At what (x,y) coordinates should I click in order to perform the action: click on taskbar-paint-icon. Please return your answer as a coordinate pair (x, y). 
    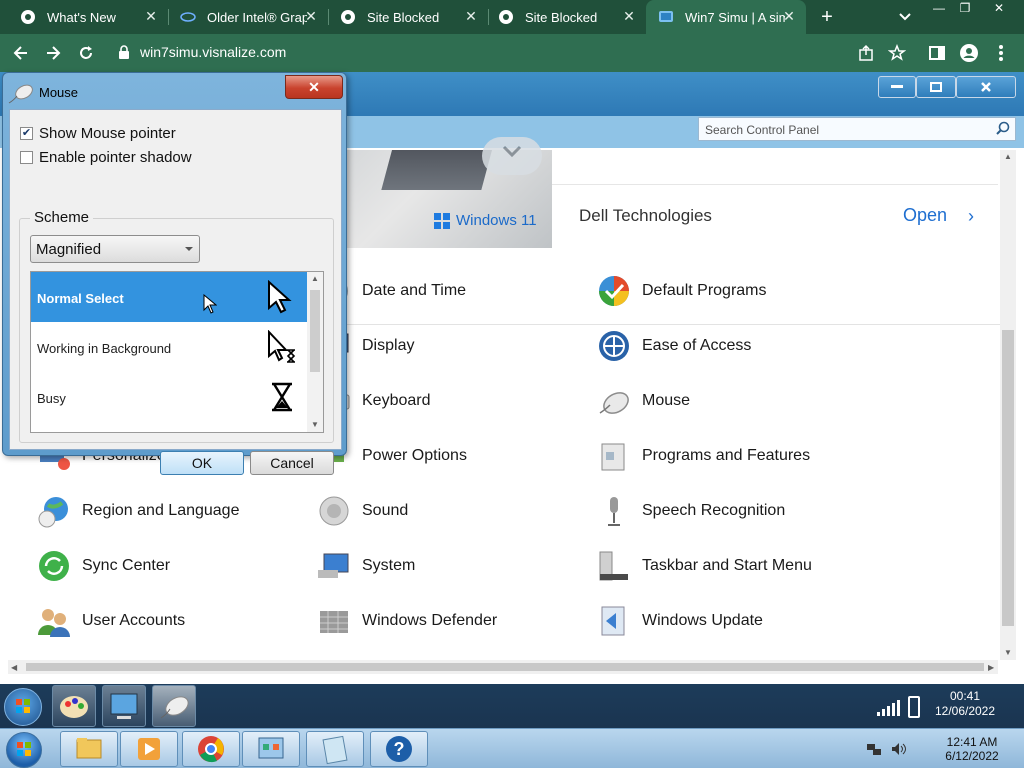
    Looking at the image, I should click on (74, 706).